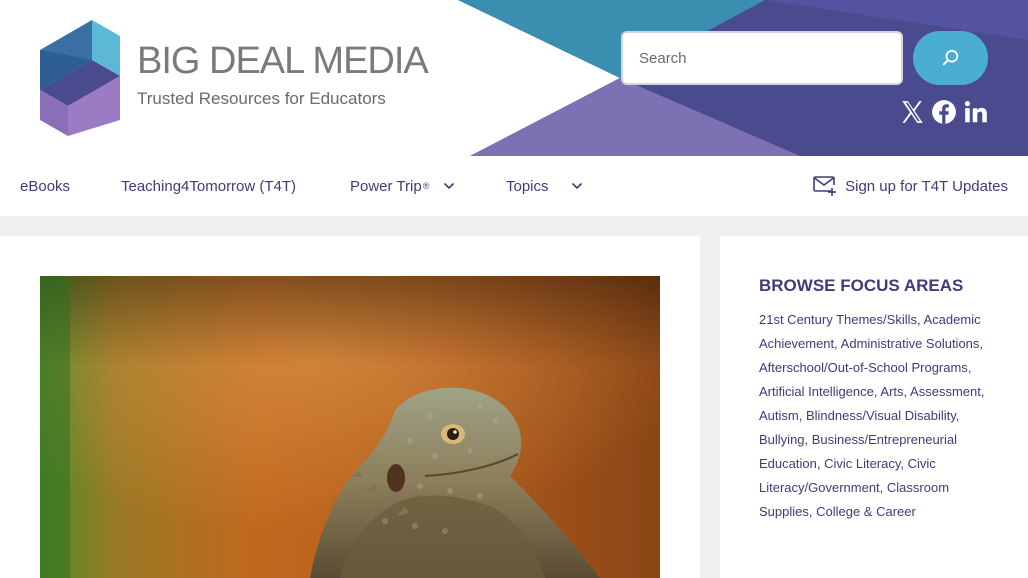 The image size is (1028, 578). Describe the element at coordinates (825, 186) in the screenshot. I see `mail-plus-icon` at that location.